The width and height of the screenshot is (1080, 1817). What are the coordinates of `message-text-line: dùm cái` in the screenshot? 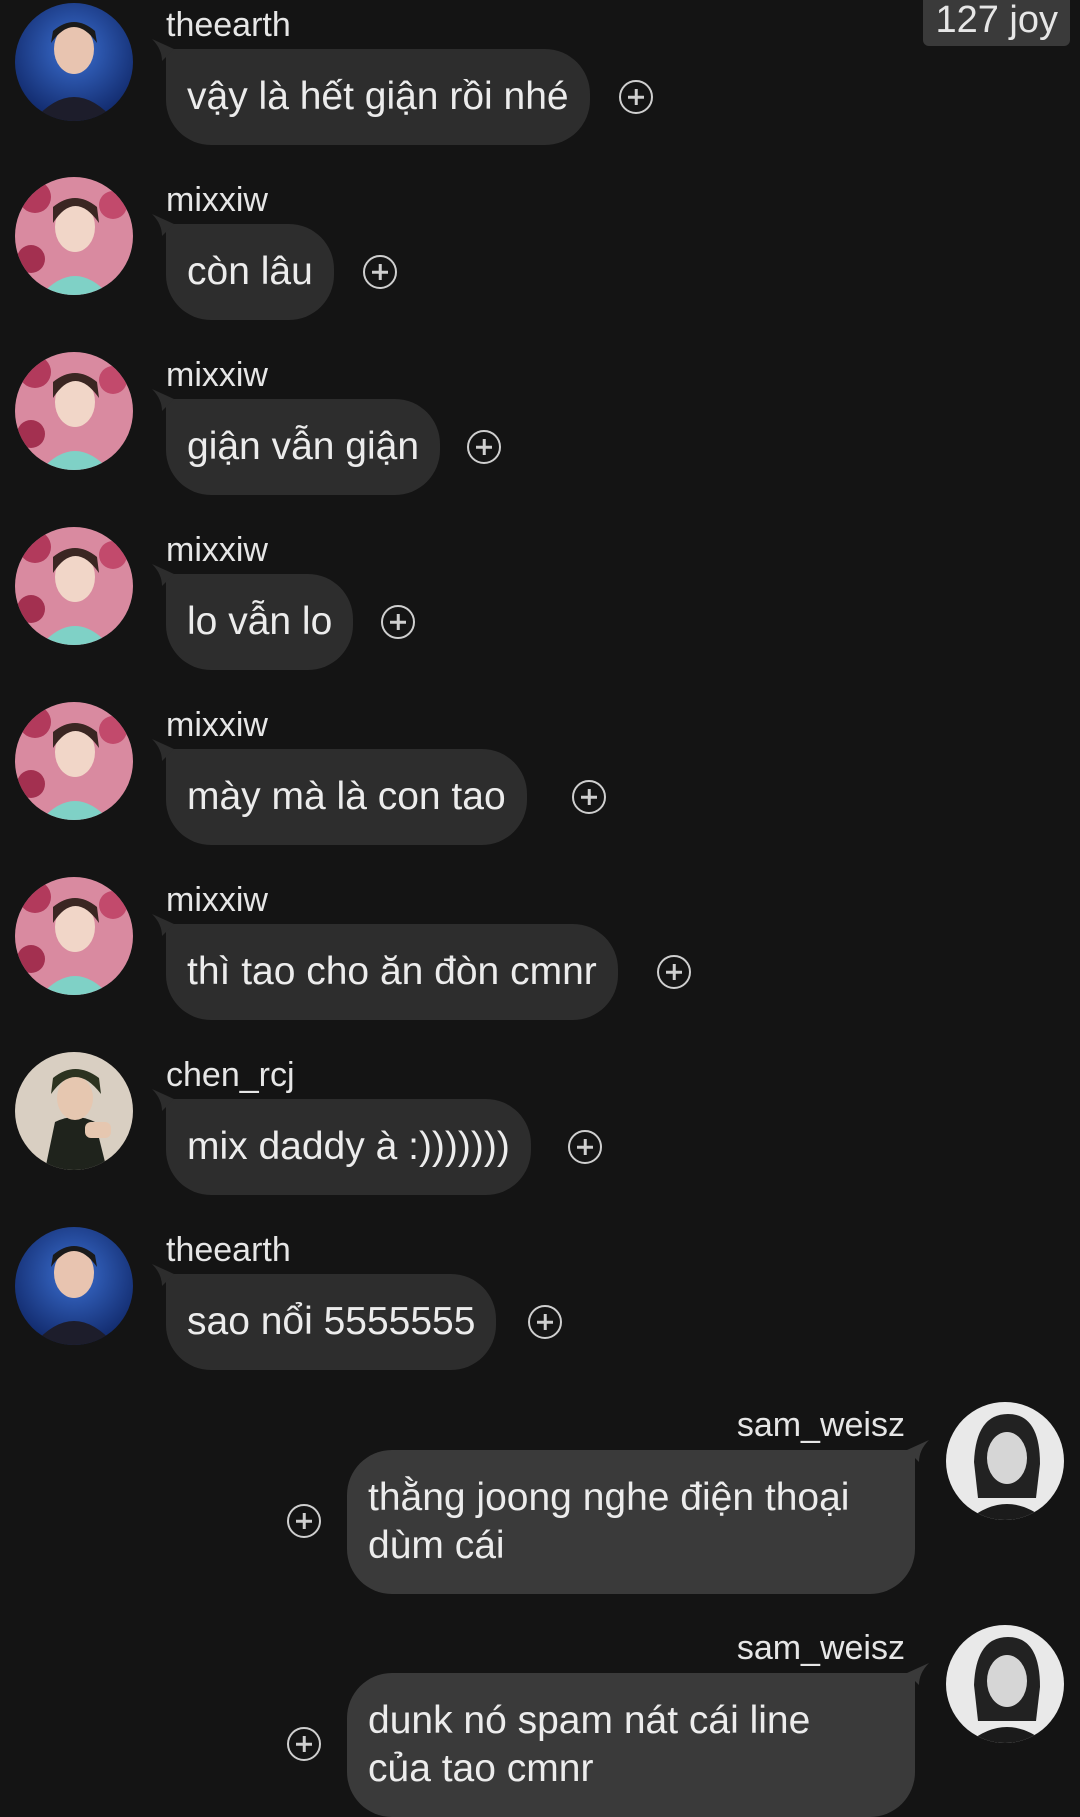 It's located at (436, 1545).